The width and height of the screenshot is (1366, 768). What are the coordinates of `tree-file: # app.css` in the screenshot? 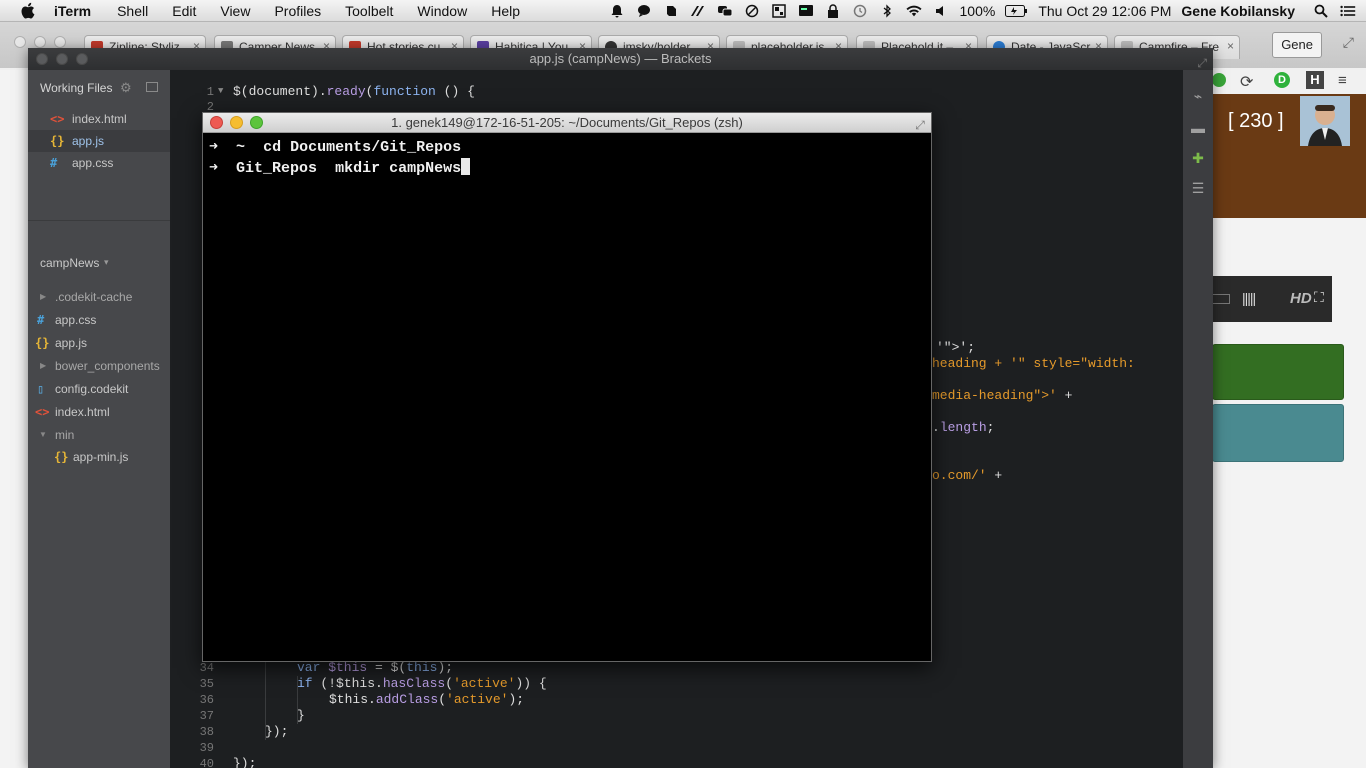 It's located at (99, 320).